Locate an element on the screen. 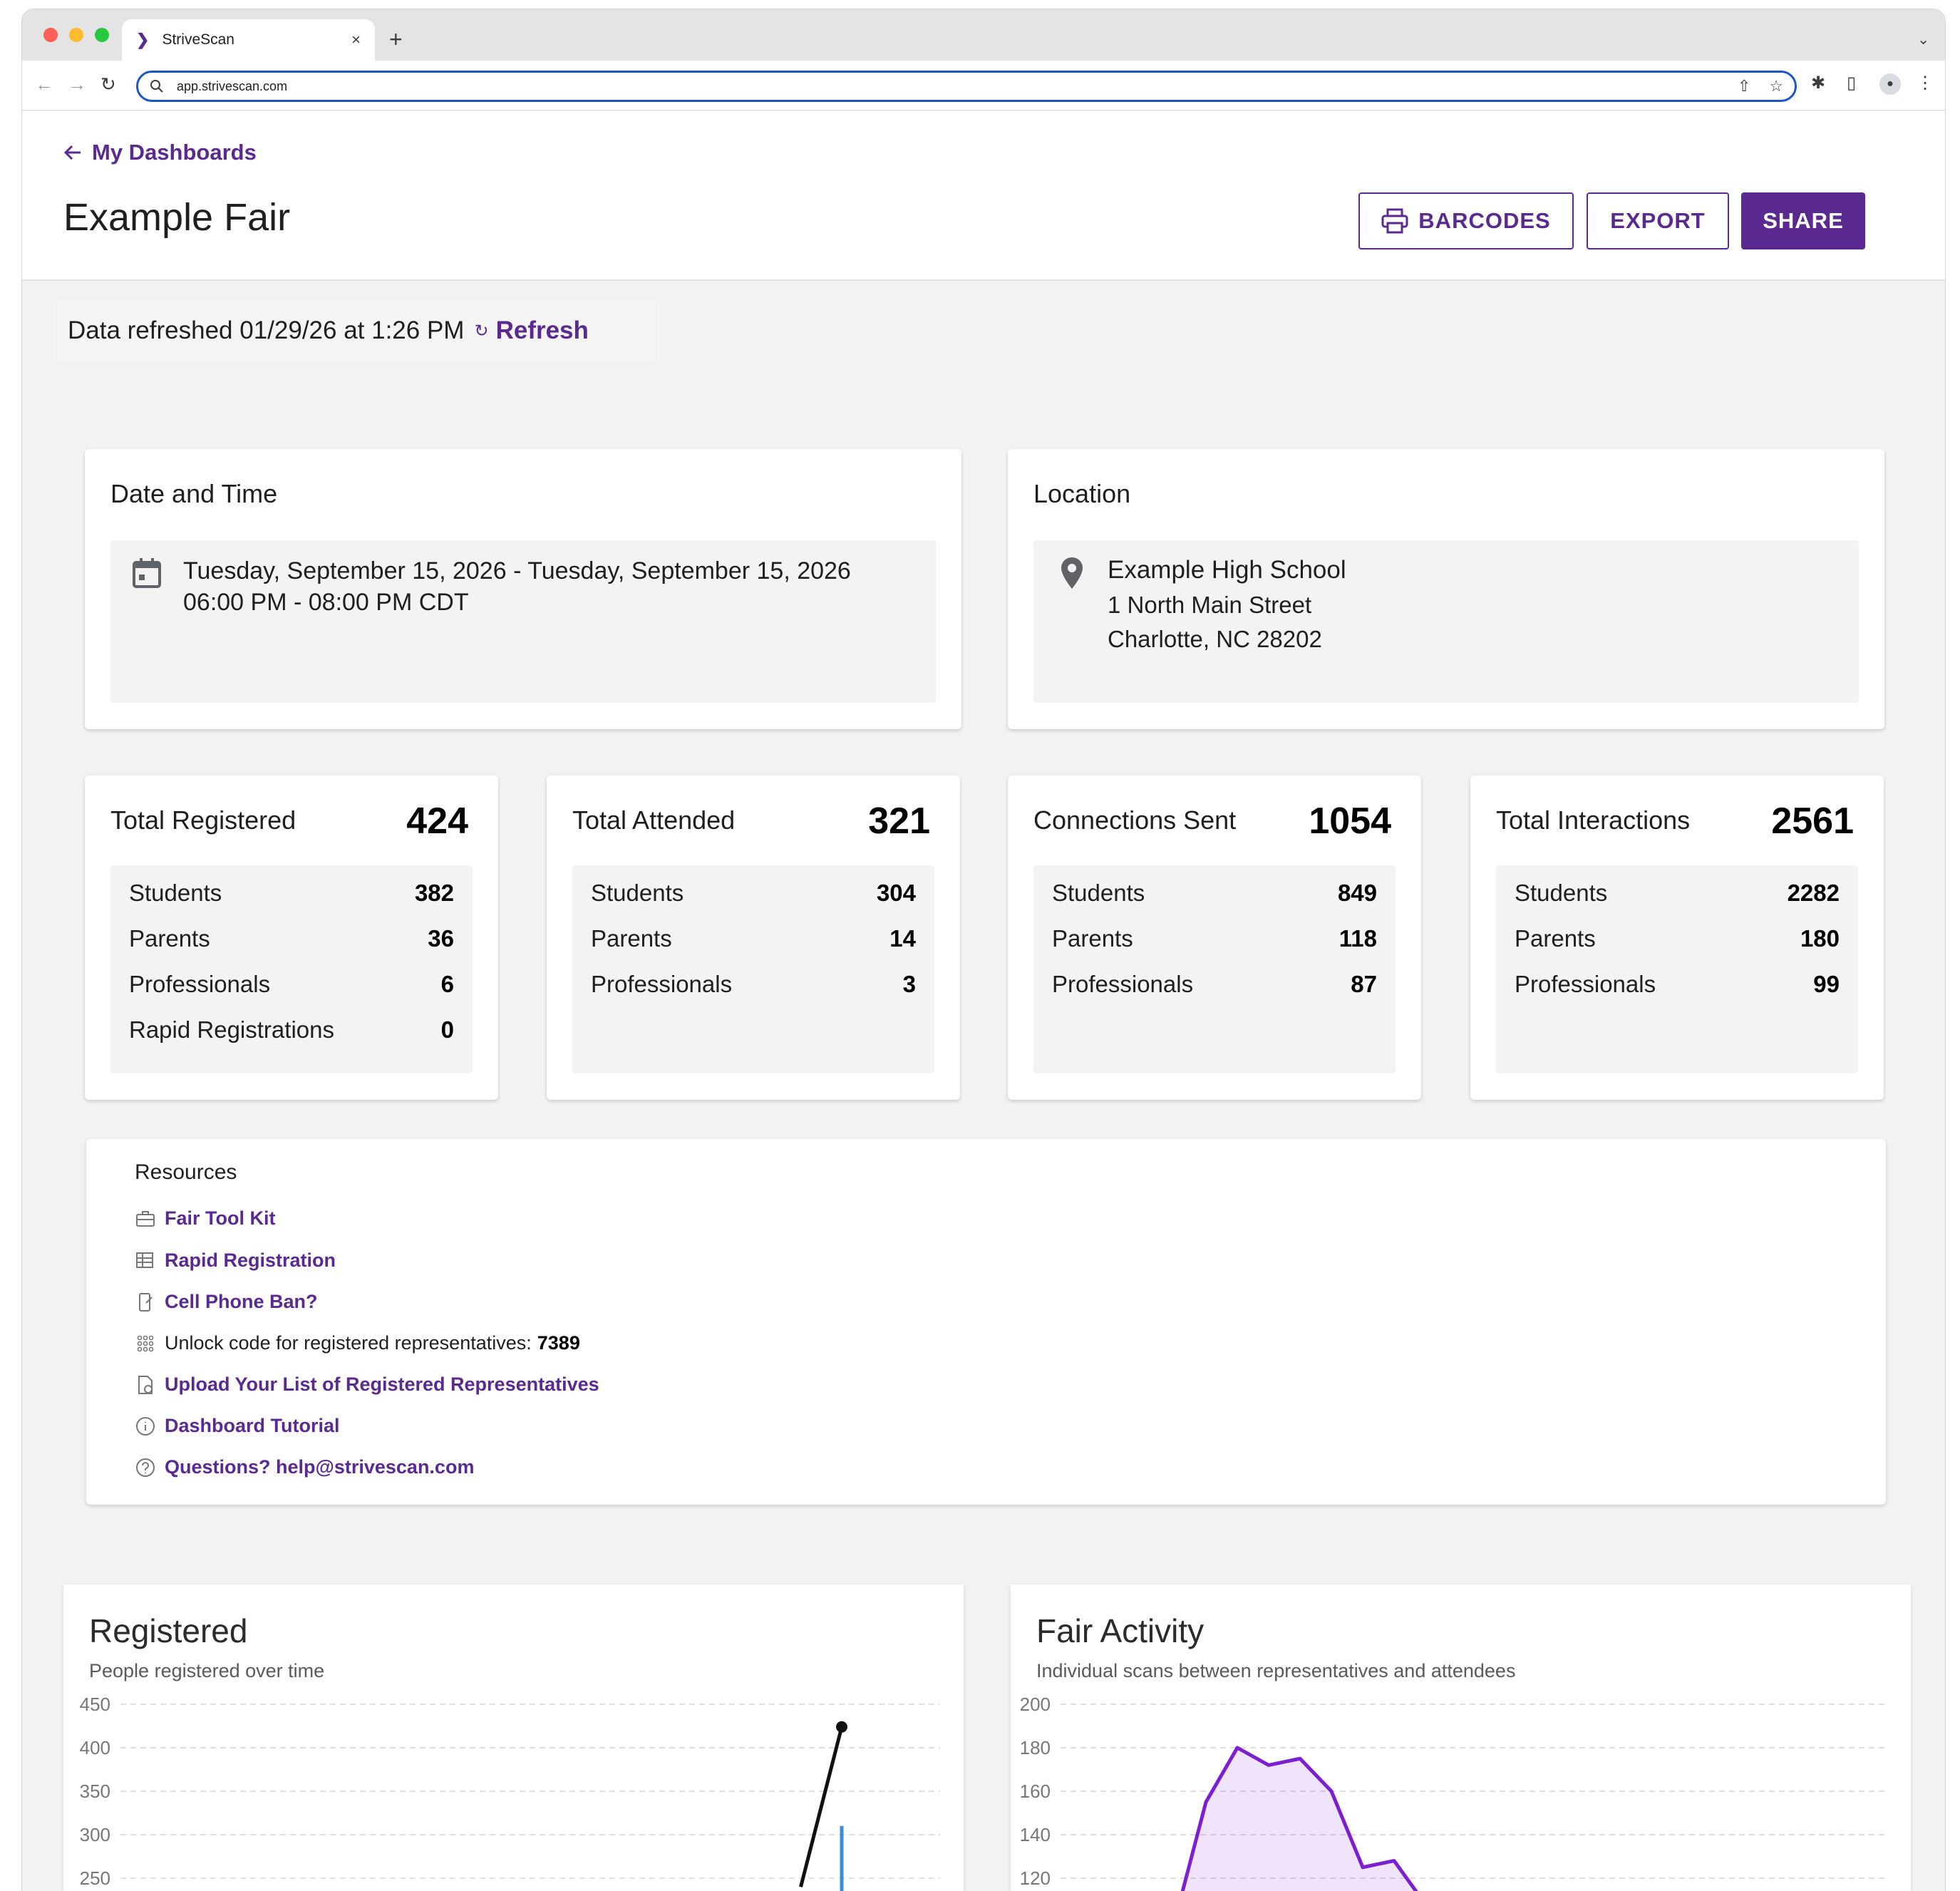 The height and width of the screenshot is (1891, 1960). dashboard-tutorial-label: Dashboard Tutorial is located at coordinates (253, 1425).